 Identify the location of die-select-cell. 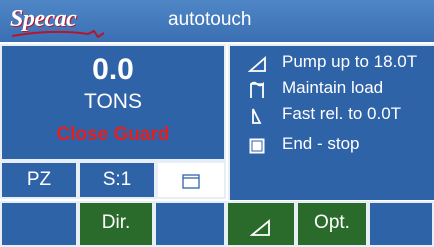
(191, 180).